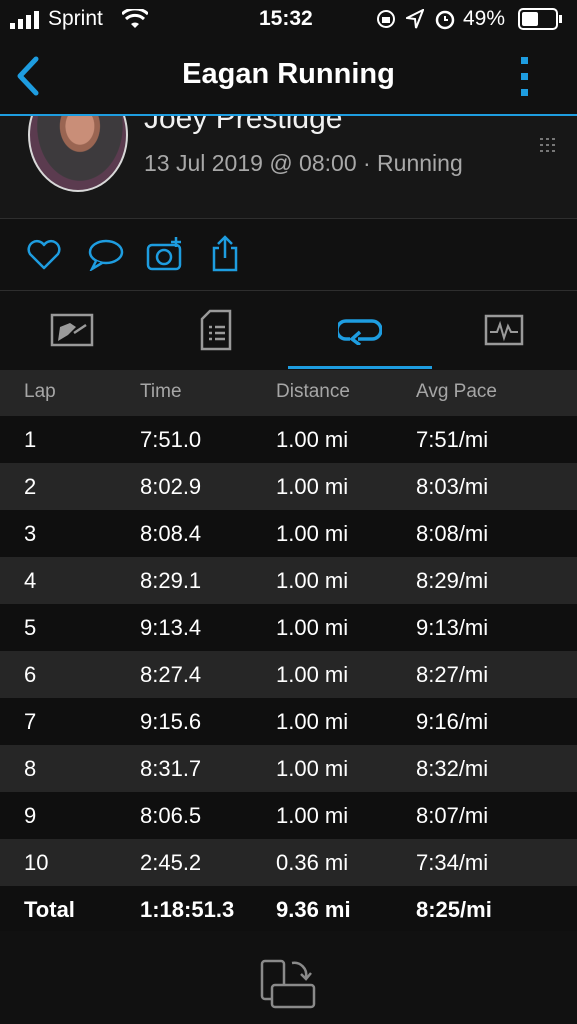 Image resolution: width=577 pixels, height=1024 pixels. I want to click on status-bar: Sprint 15:32 49%, so click(288, 20).